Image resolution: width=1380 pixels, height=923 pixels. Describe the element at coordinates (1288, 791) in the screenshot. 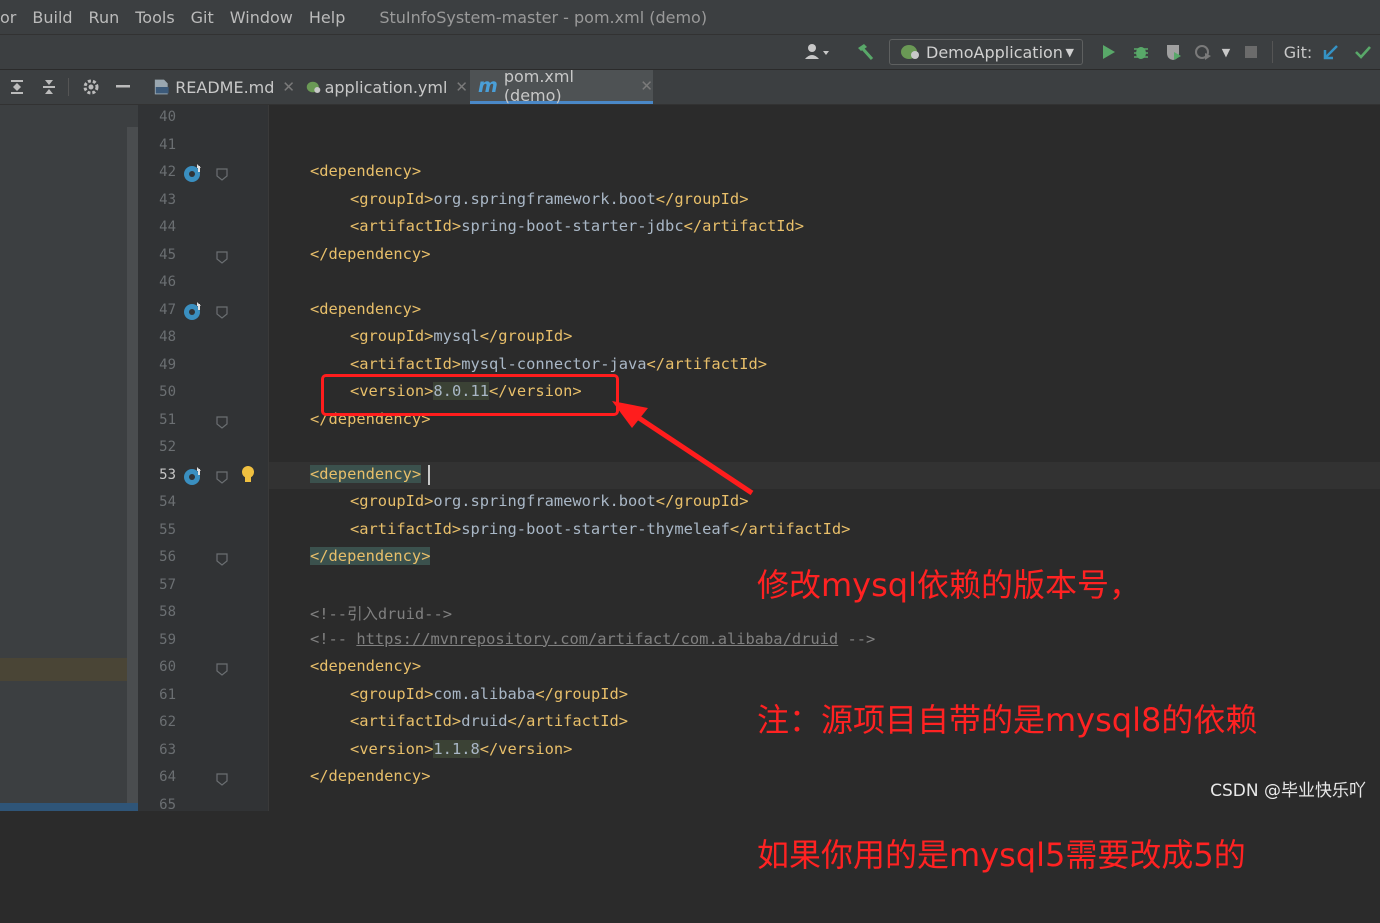

I see `watermark: CSDN @毕业快乐吖` at that location.